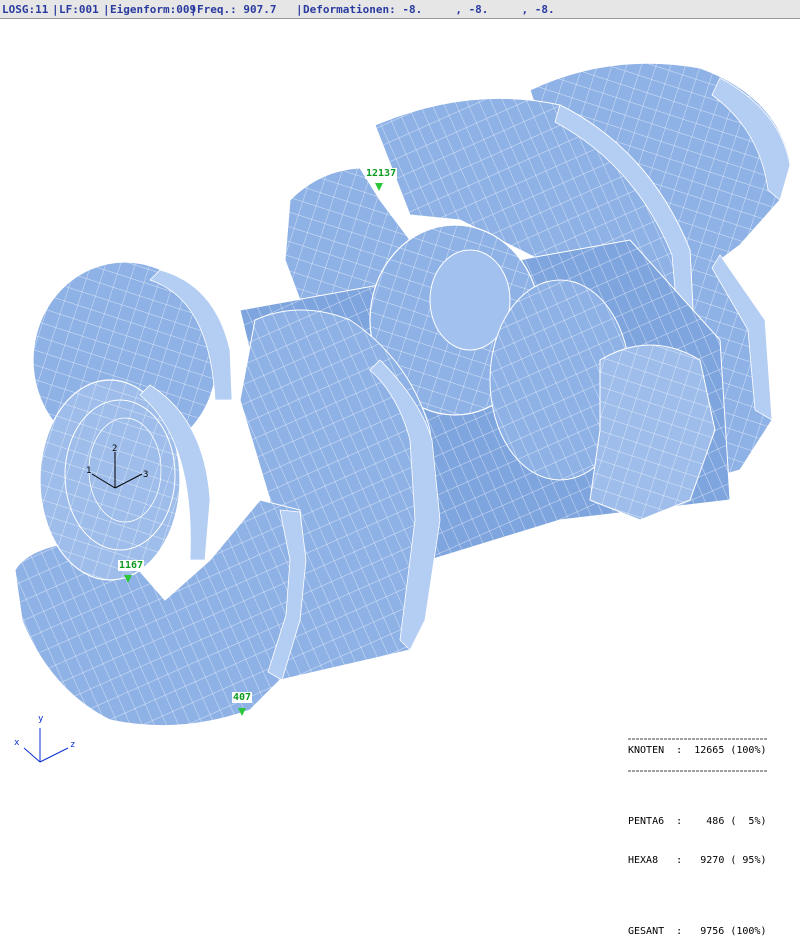 This screenshot has height=951, width=800. What do you see at coordinates (643, 860) in the screenshot?
I see `stat-label: HEXA8` at bounding box center [643, 860].